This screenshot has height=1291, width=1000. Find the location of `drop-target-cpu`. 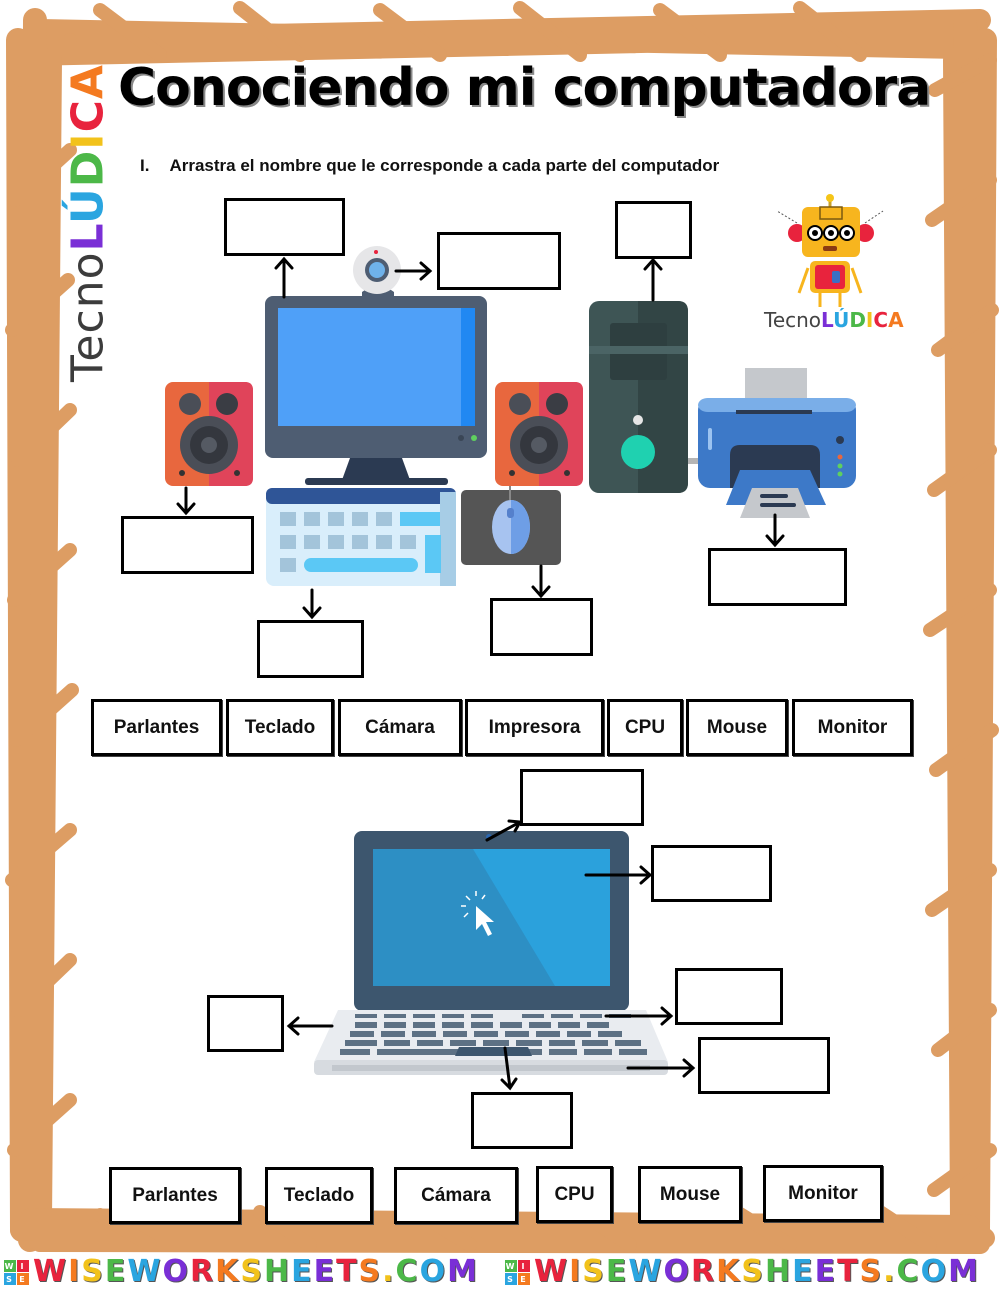

drop-target-cpu is located at coordinates (653, 230).